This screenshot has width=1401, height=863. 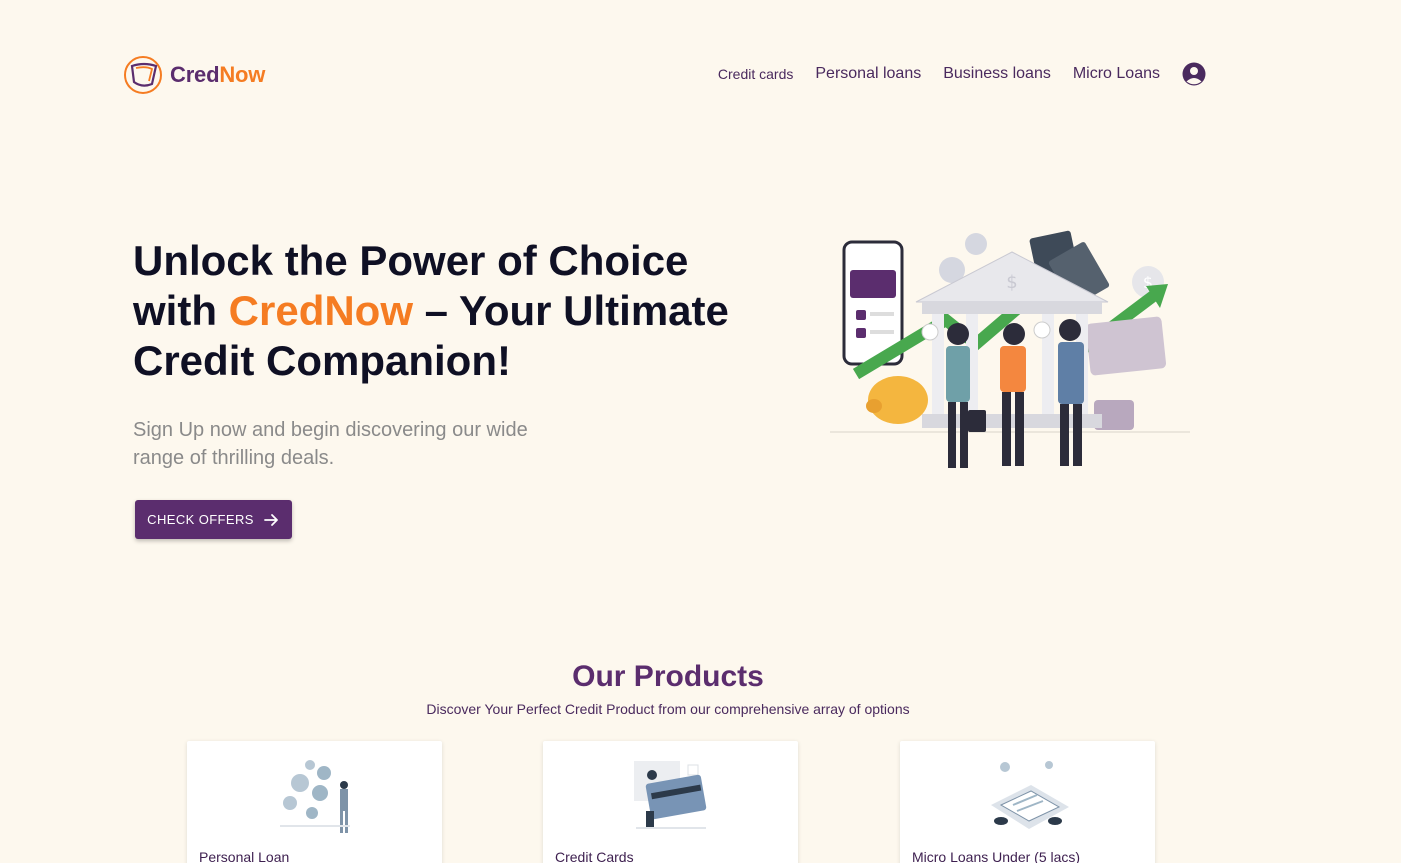 What do you see at coordinates (1116, 74) in the screenshot?
I see `nav-micro-loans: Micro Loans` at bounding box center [1116, 74].